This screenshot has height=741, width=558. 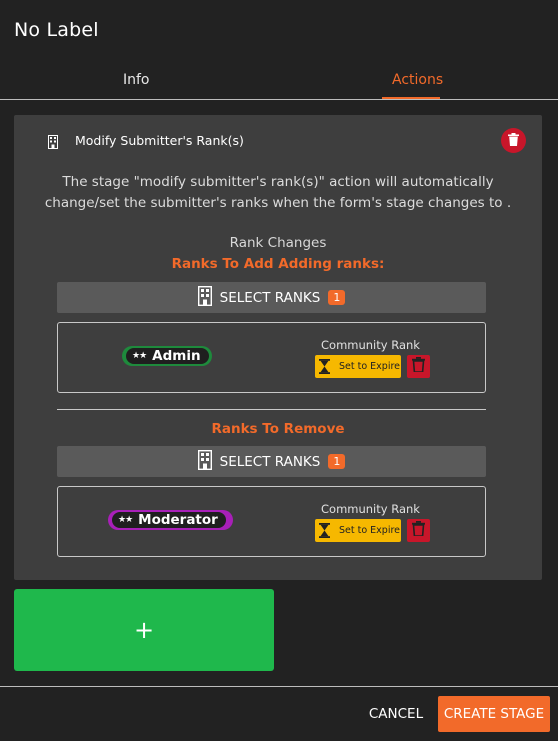 I want to click on select-ranks-add-button: SELECT RANKS 1, so click(x=271, y=297).